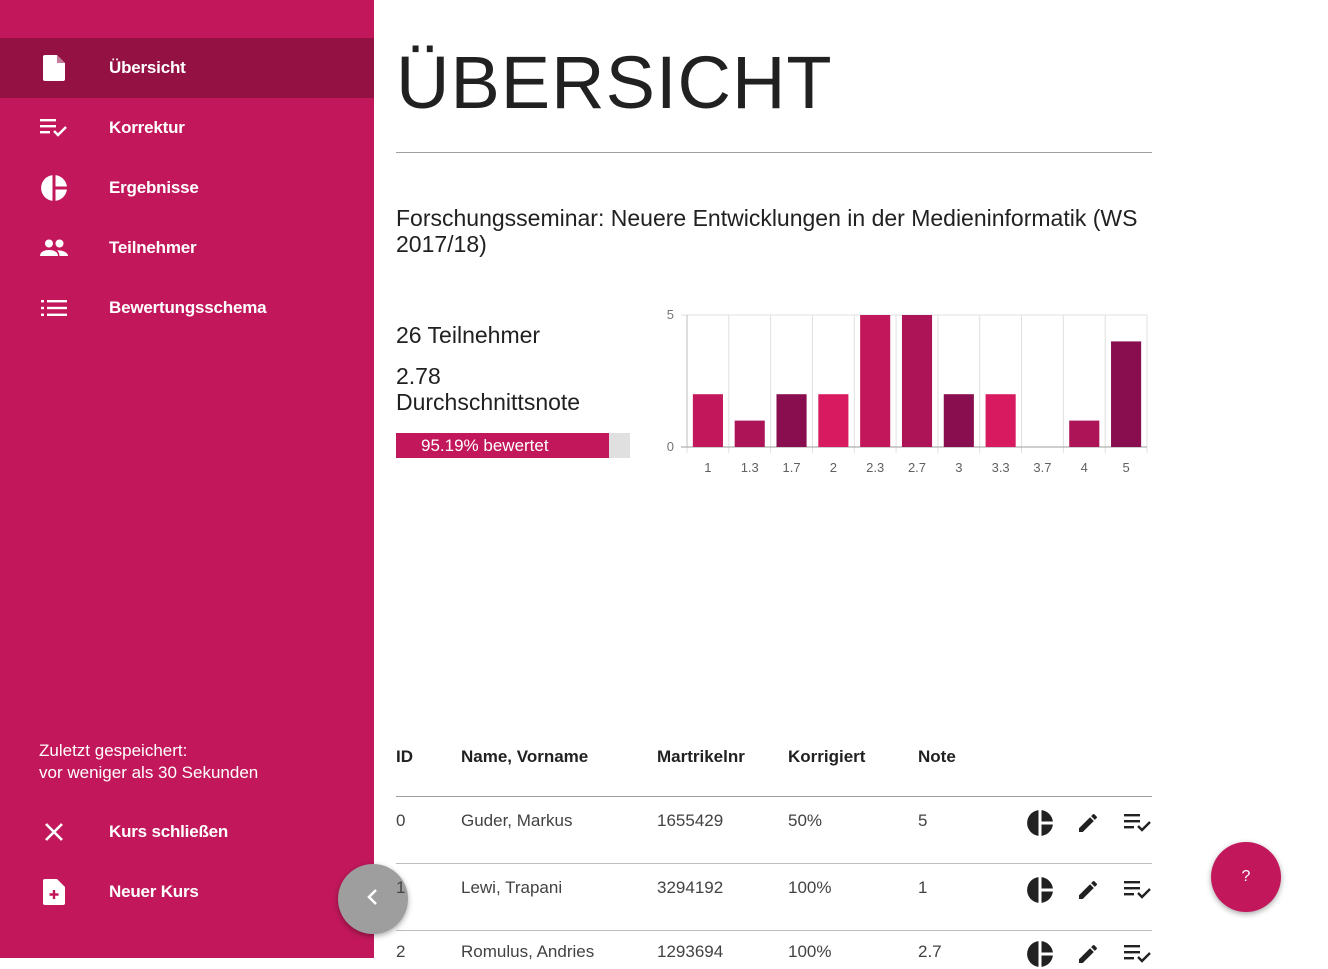  I want to click on cell-id: 0, so click(401, 820).